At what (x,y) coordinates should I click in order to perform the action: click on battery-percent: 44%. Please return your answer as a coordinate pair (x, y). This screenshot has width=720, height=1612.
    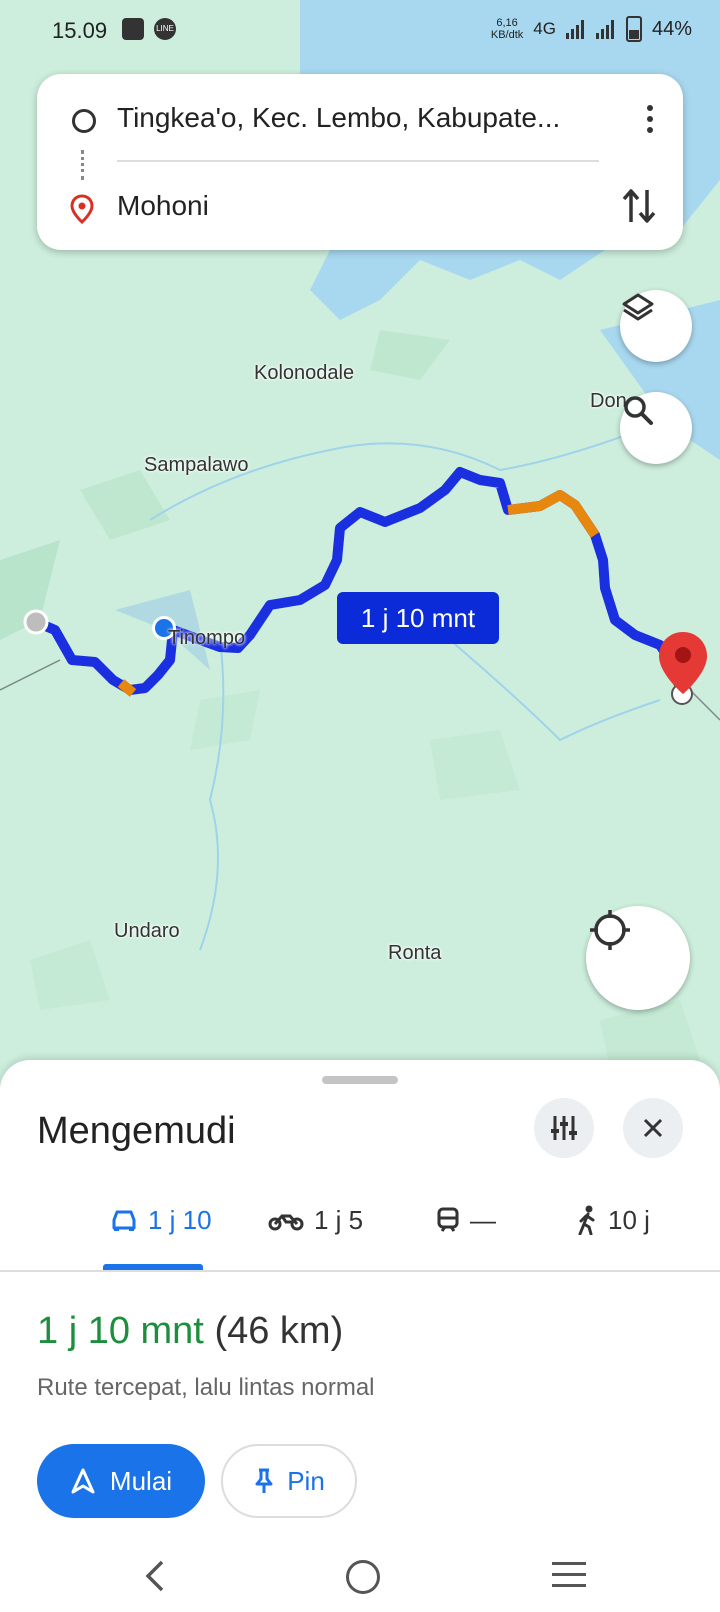
    Looking at the image, I should click on (671, 28).